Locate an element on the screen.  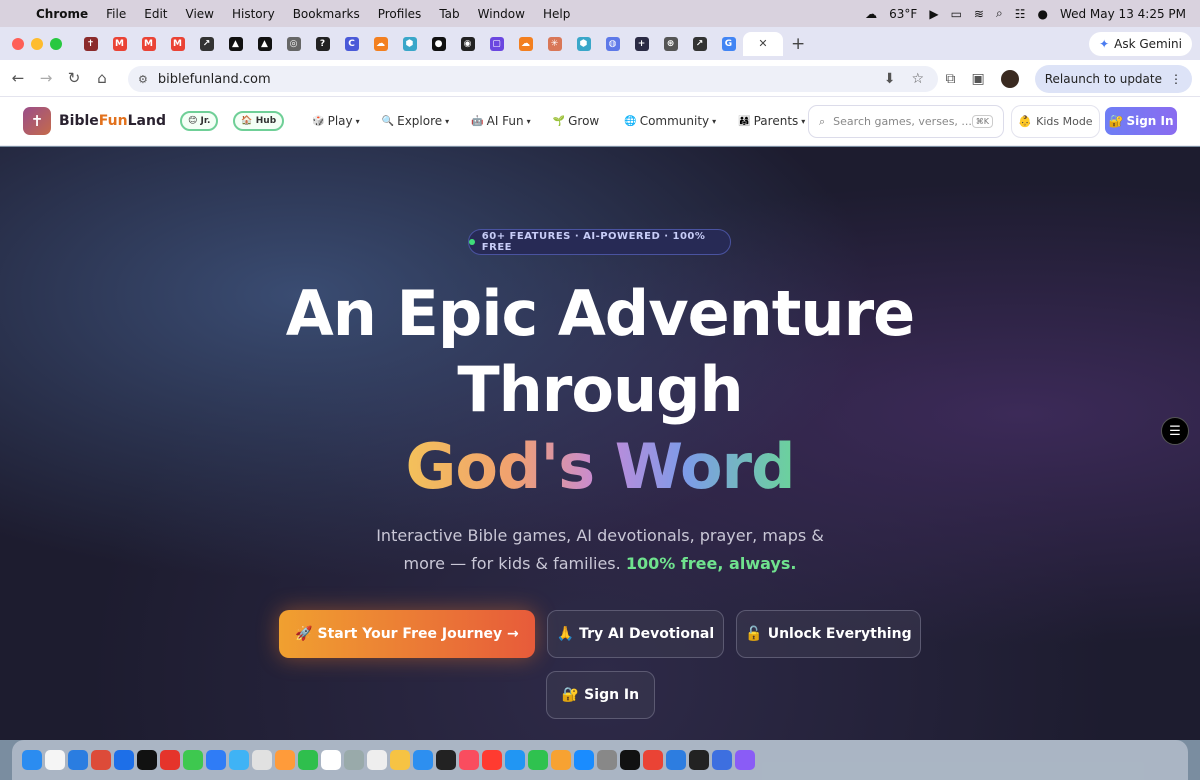
menu-profiles: Profiles is located at coordinates (400, 14).